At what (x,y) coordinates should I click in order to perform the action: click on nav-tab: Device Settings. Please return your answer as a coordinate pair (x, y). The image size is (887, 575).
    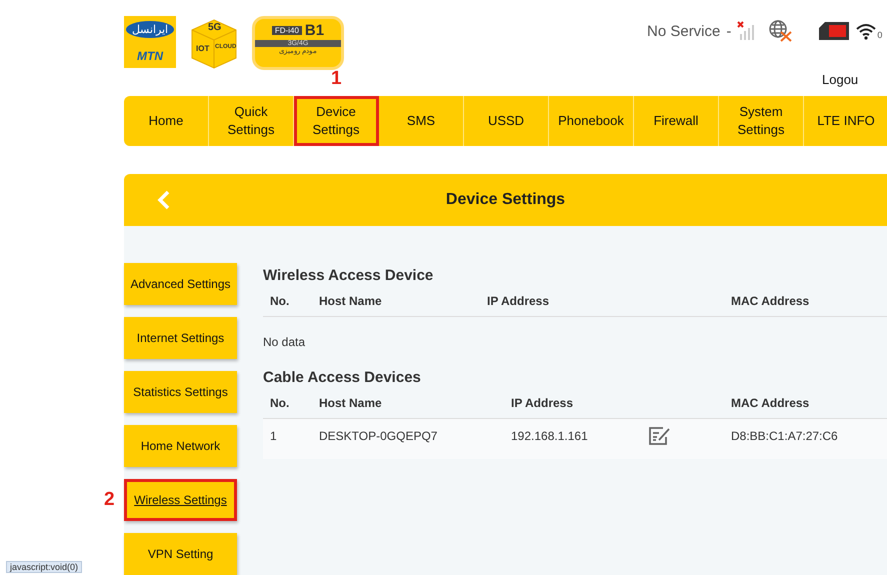
    Looking at the image, I should click on (336, 121).